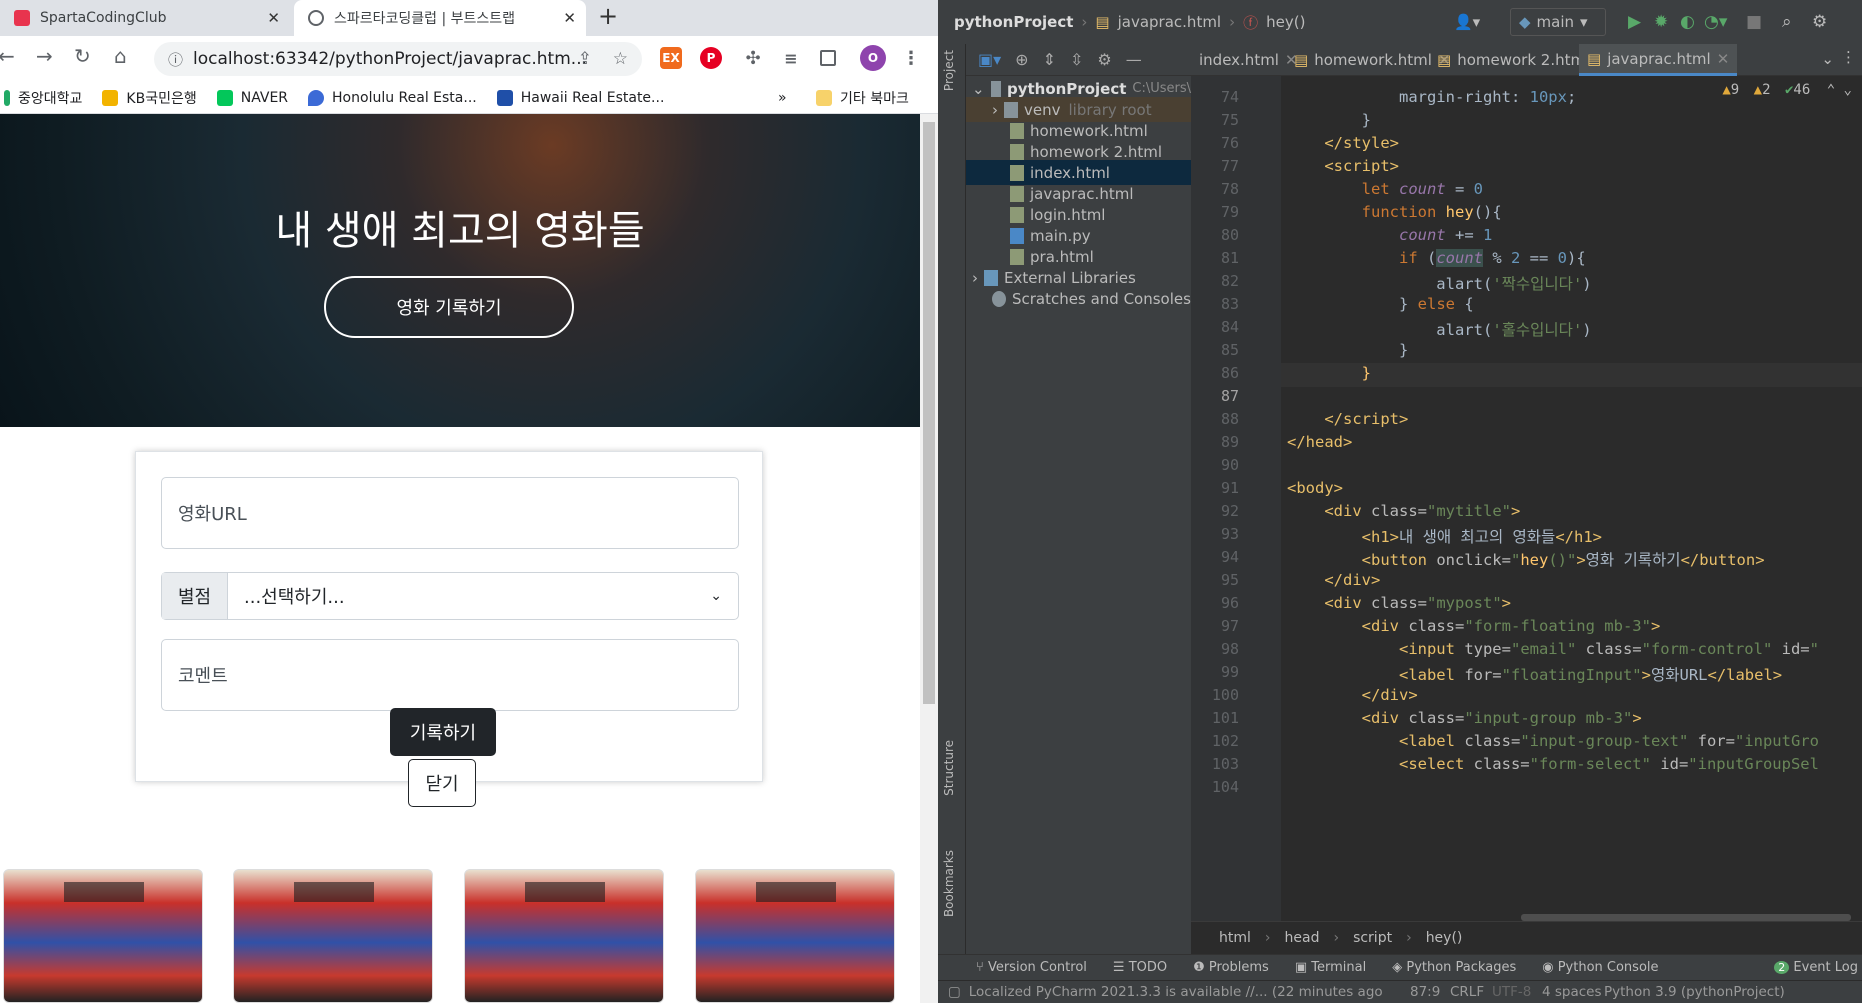 This screenshot has width=1862, height=1003. I want to click on side-panel-icon, so click(828, 58).